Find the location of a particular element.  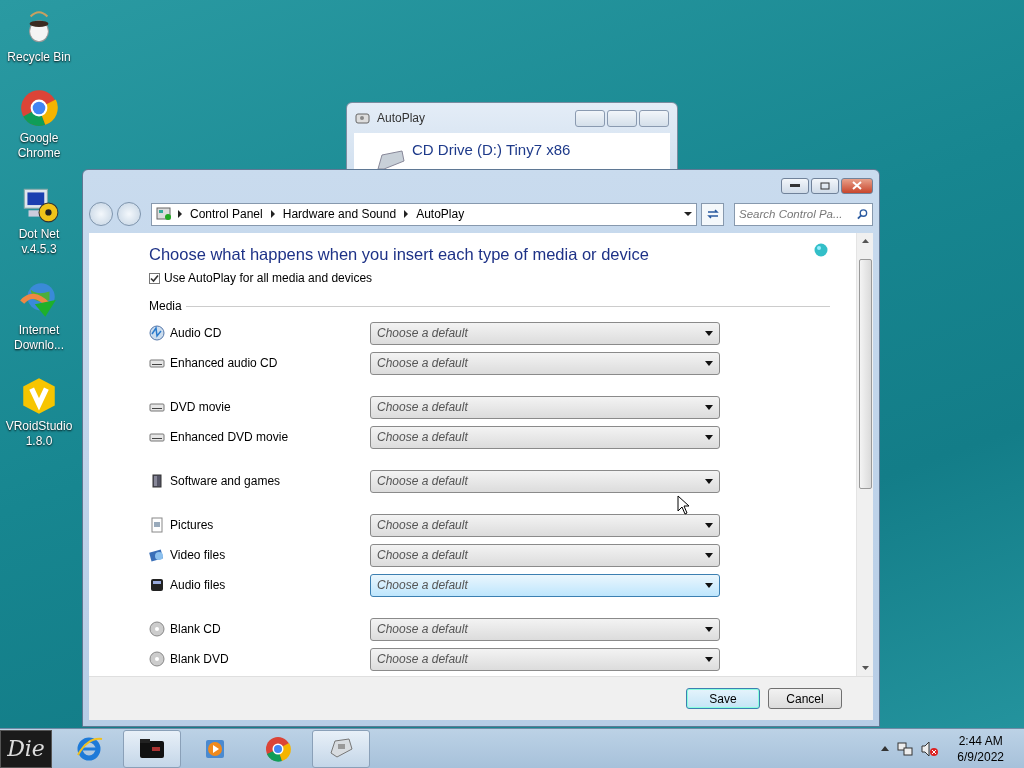

window-title: AutoPlay is located at coordinates (402, 118).